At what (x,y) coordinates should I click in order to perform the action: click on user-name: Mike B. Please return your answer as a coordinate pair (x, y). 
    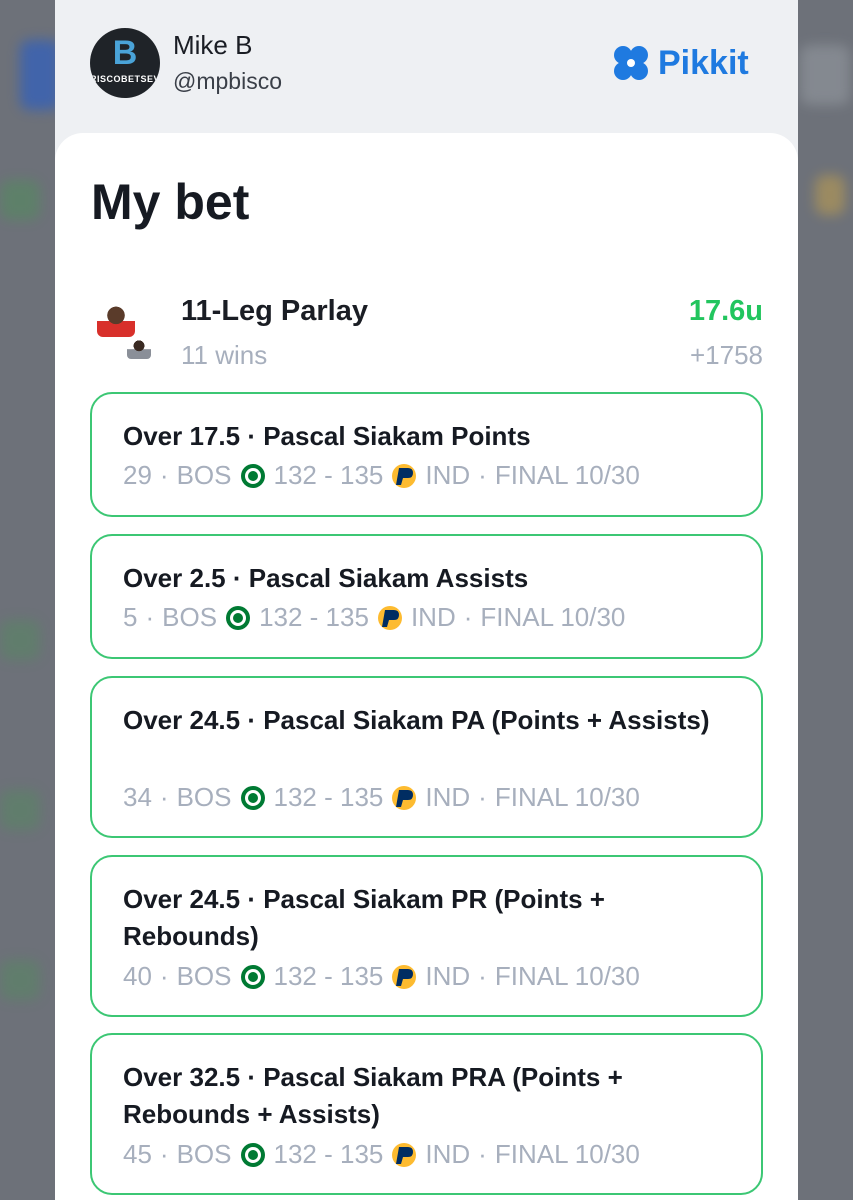
    Looking at the image, I should click on (212, 45).